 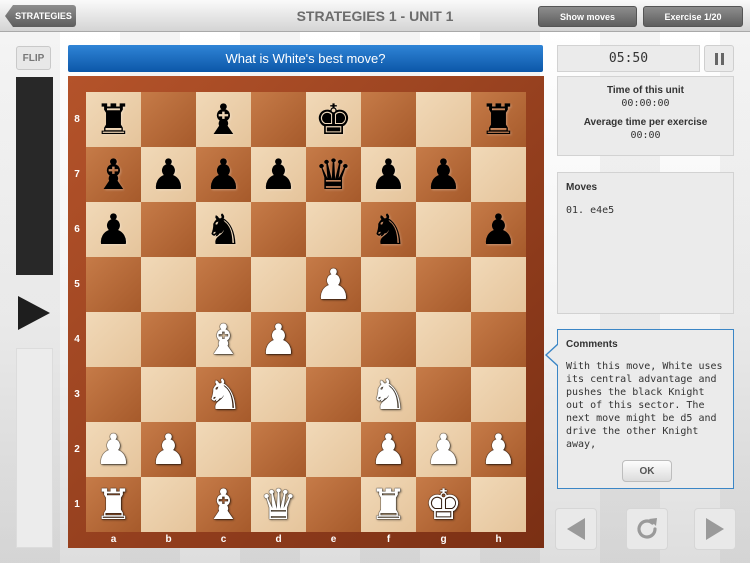 I want to click on arrow-left-icon, so click(x=576, y=529).